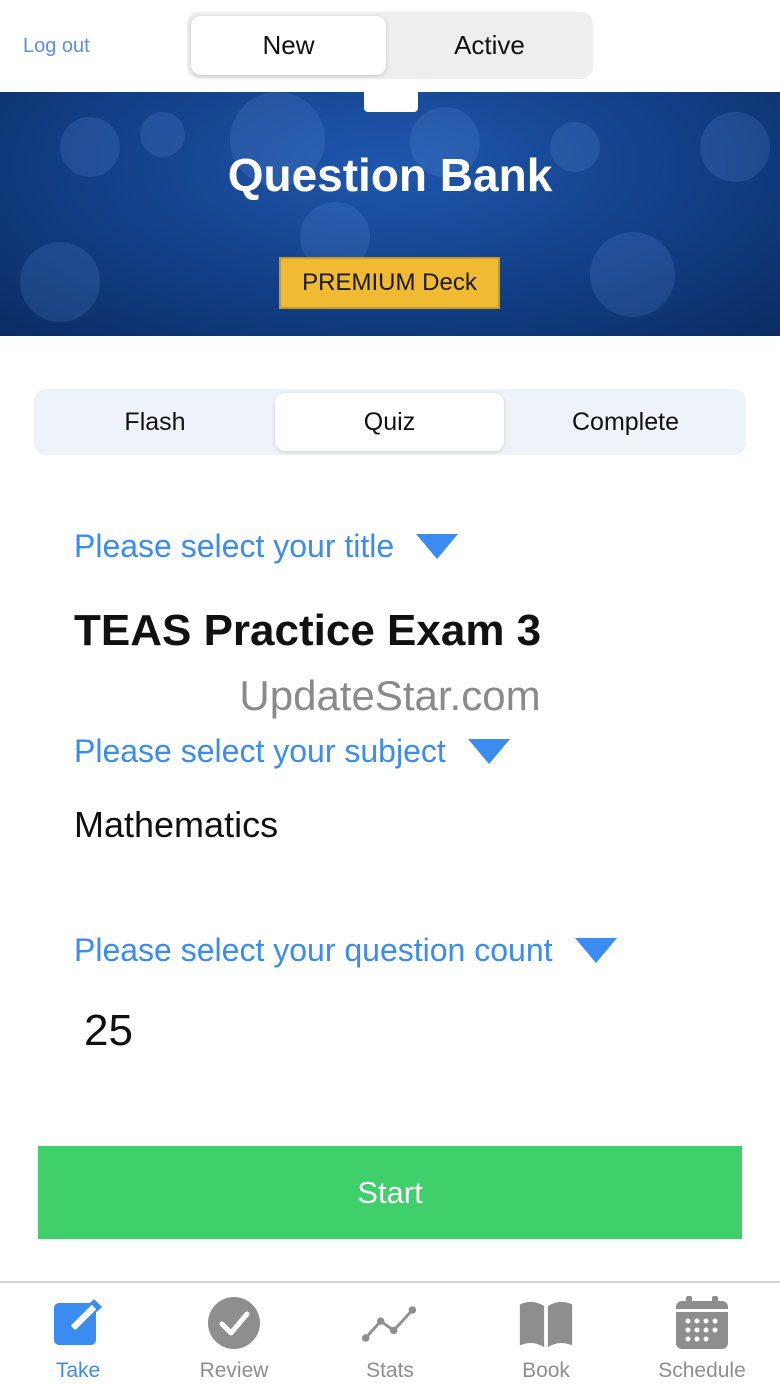 This screenshot has height=1387, width=780. I want to click on tab-book: Book, so click(546, 1340).